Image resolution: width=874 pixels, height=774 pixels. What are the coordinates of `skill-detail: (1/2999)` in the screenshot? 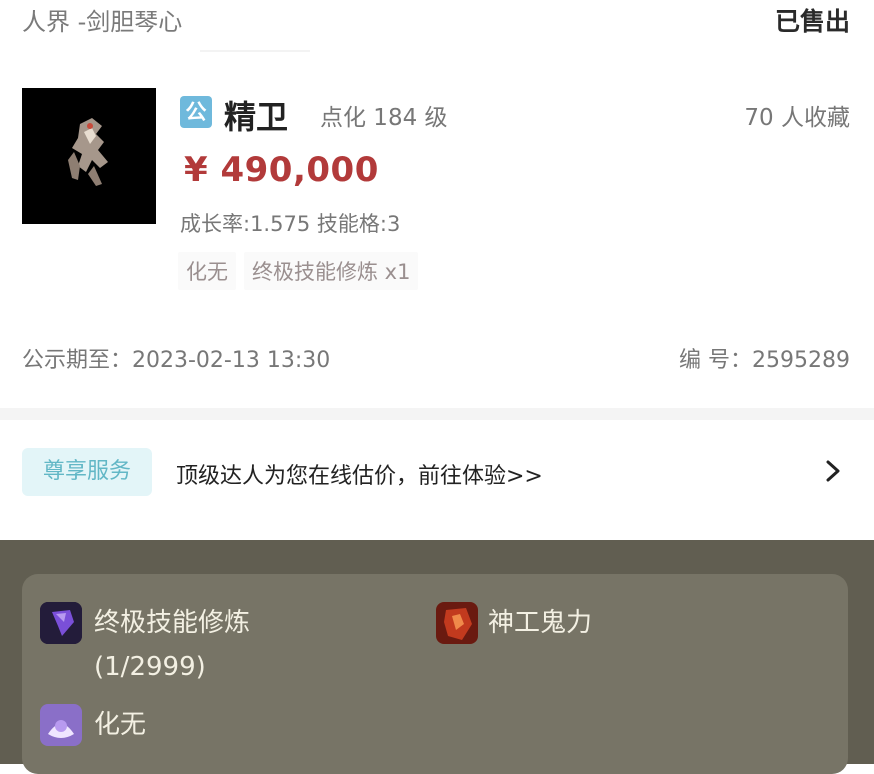 It's located at (150, 667).